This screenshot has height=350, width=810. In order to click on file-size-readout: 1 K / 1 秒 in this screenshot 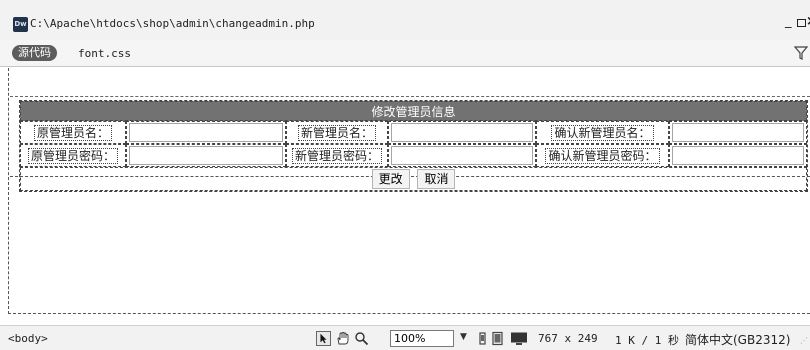, I will do `click(647, 340)`.